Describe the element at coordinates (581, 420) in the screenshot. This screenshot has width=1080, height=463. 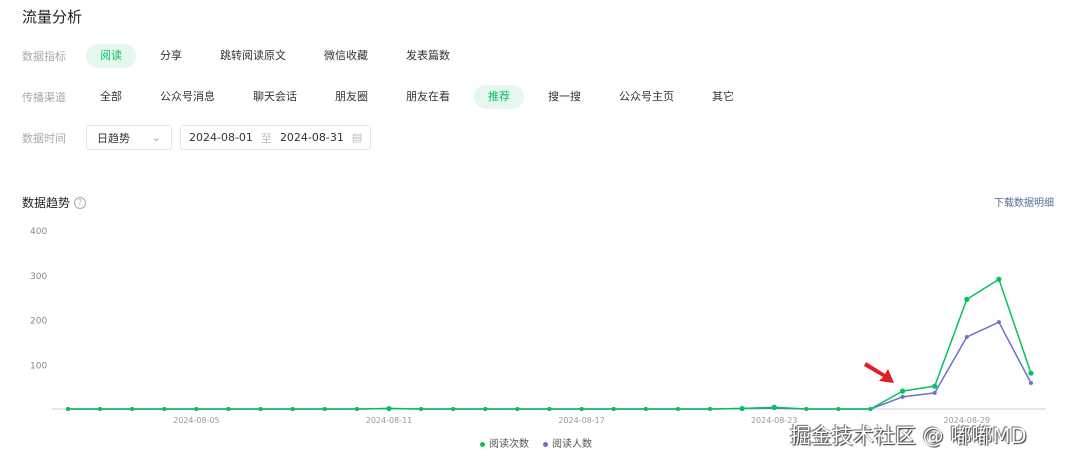
I see `x-tick-label: 2024-08-17` at that location.